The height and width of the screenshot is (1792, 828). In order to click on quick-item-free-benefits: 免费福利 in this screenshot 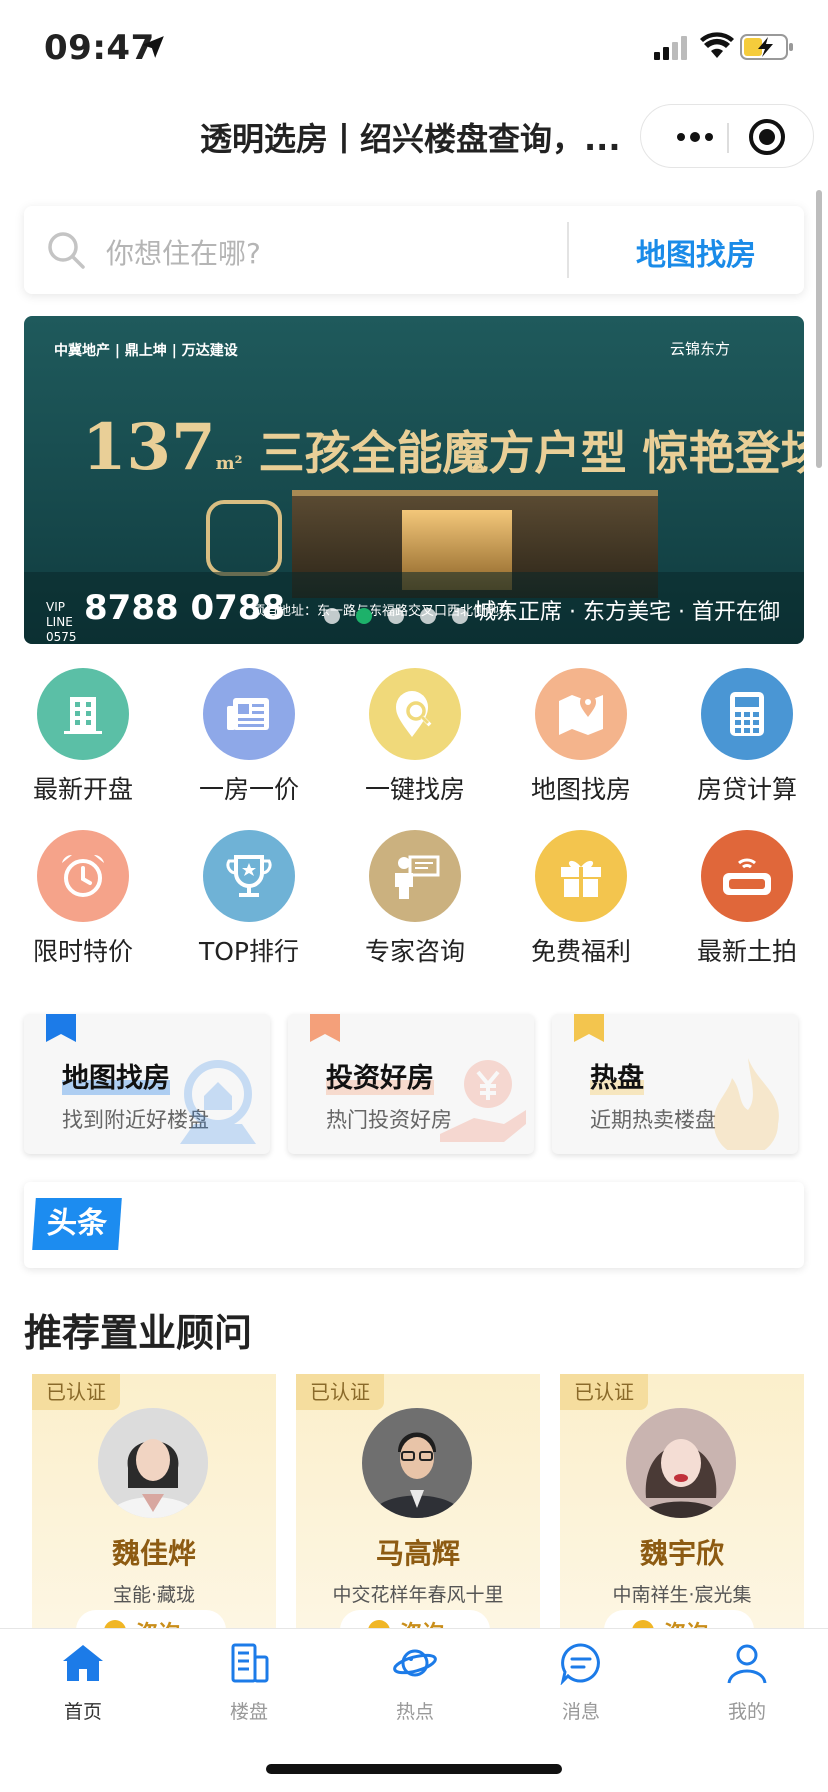, I will do `click(581, 901)`.